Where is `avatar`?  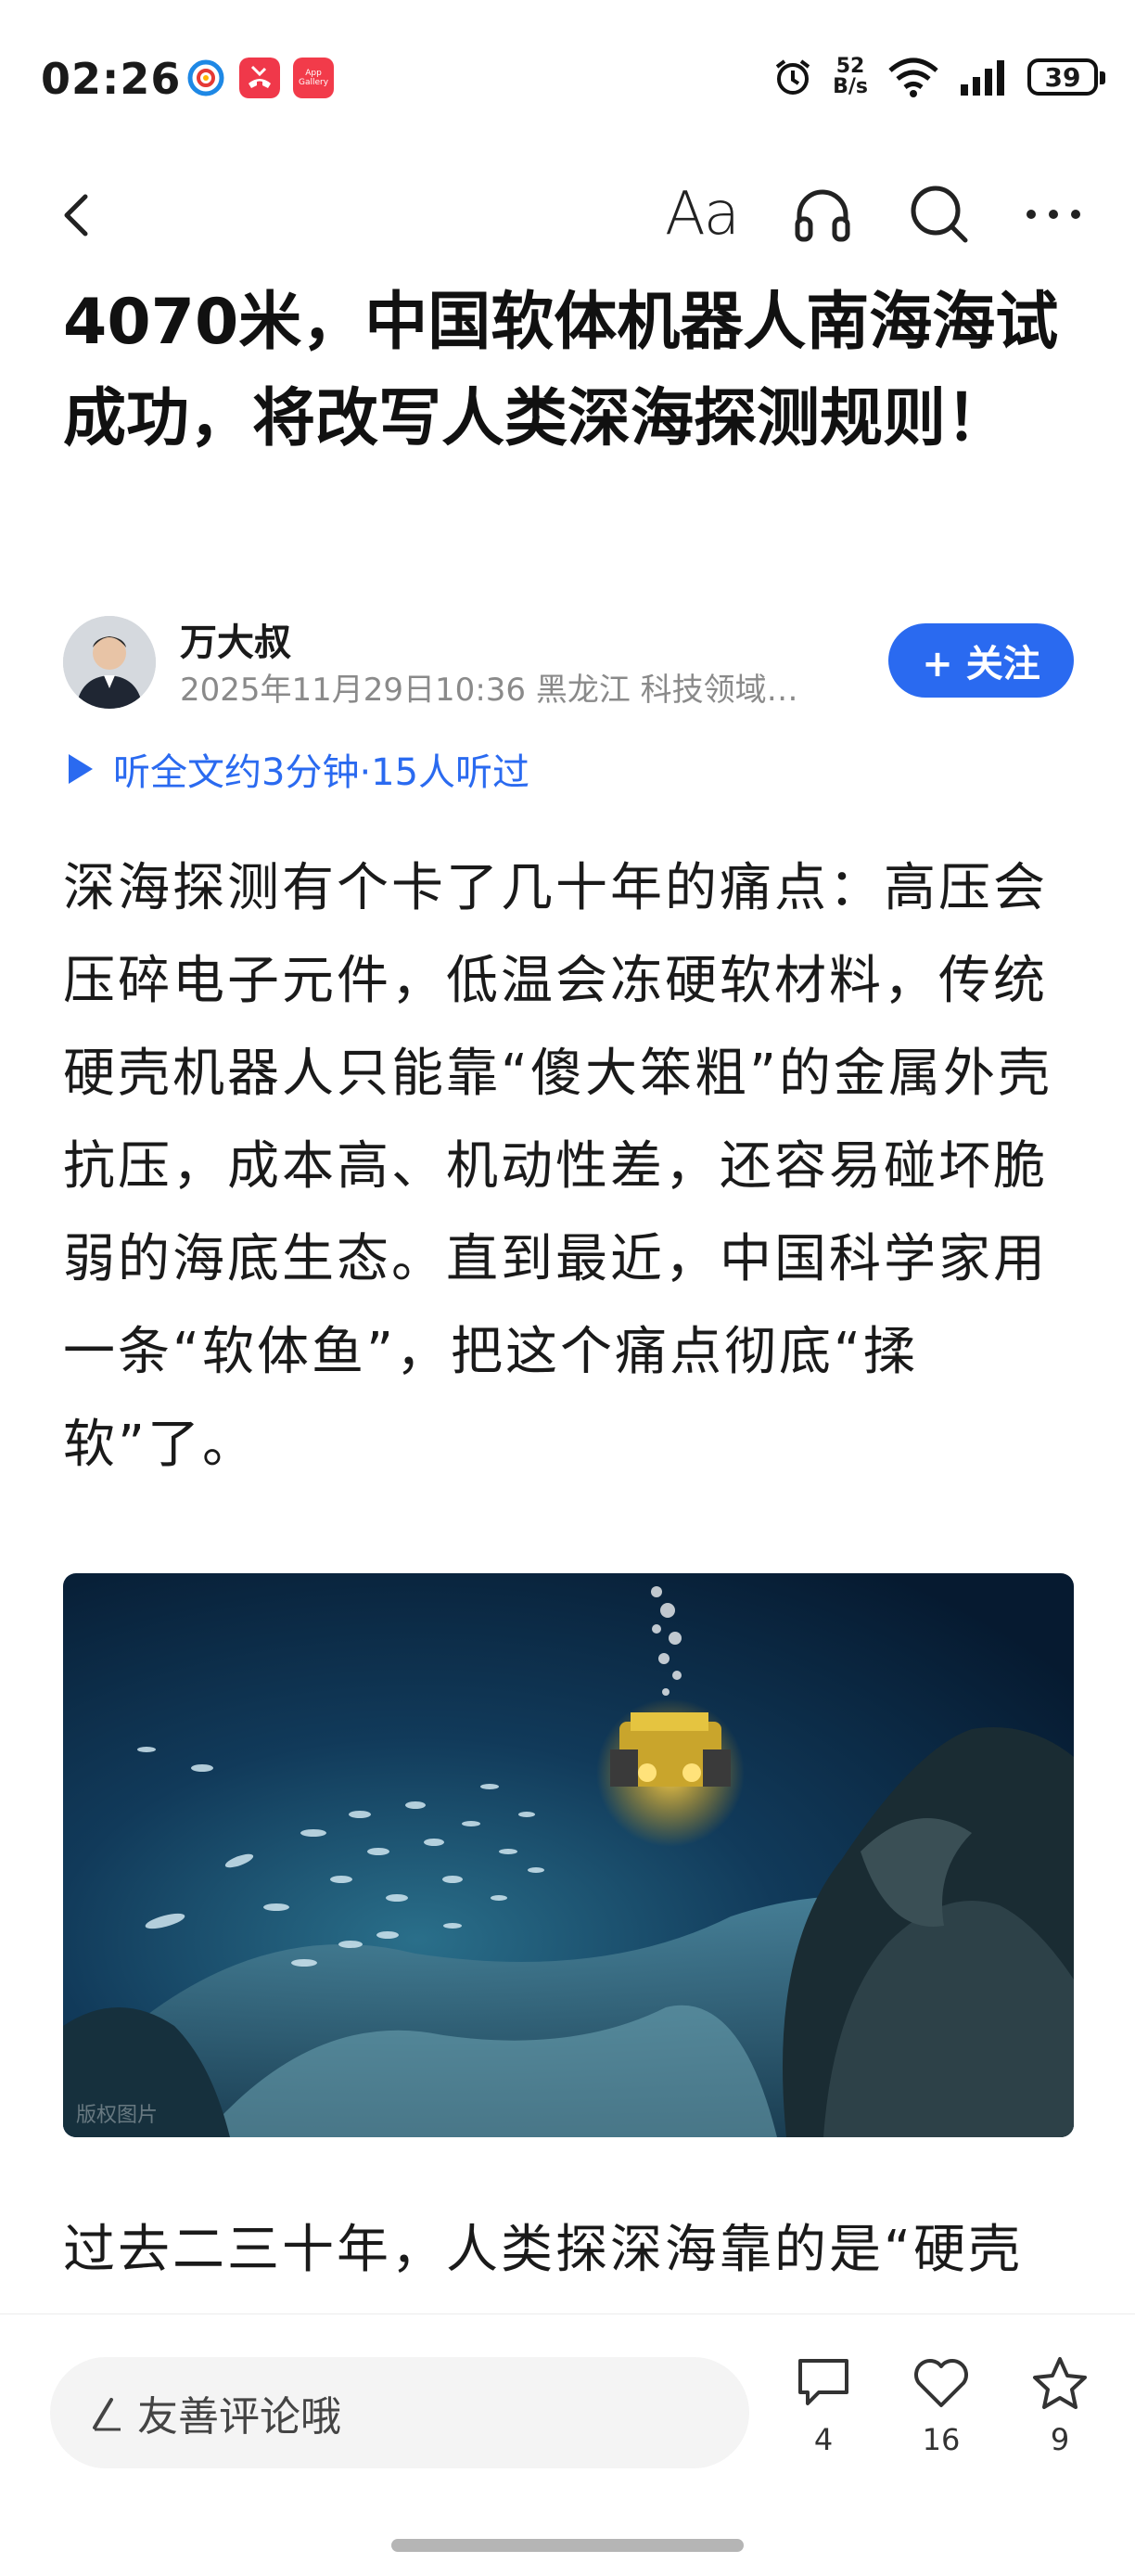 avatar is located at coordinates (110, 662).